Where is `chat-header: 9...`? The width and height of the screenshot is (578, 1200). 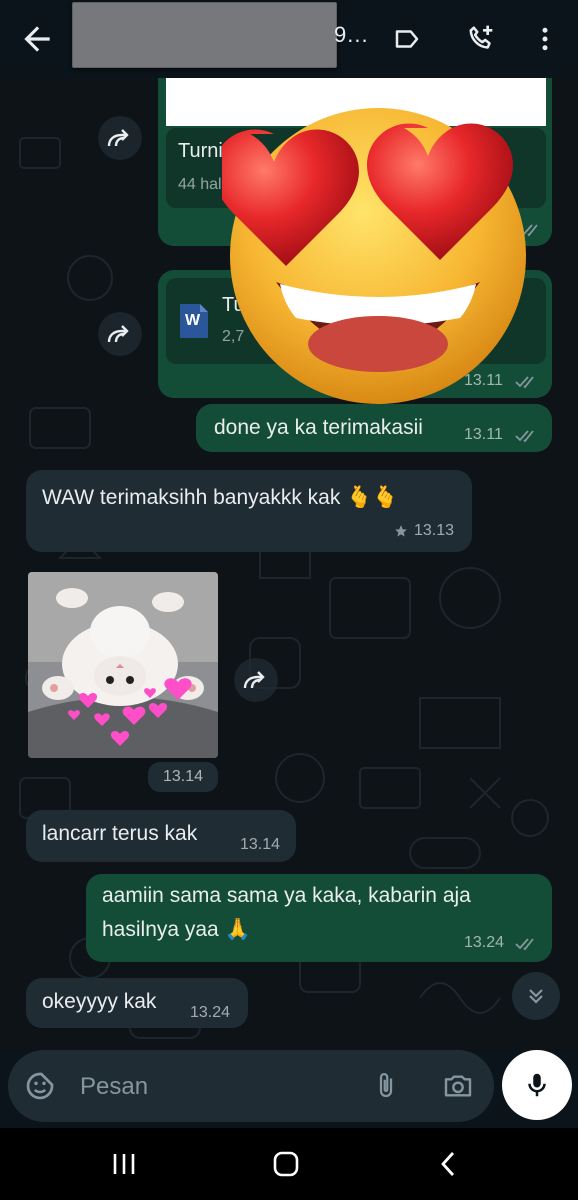
chat-header: 9... is located at coordinates (289, 39).